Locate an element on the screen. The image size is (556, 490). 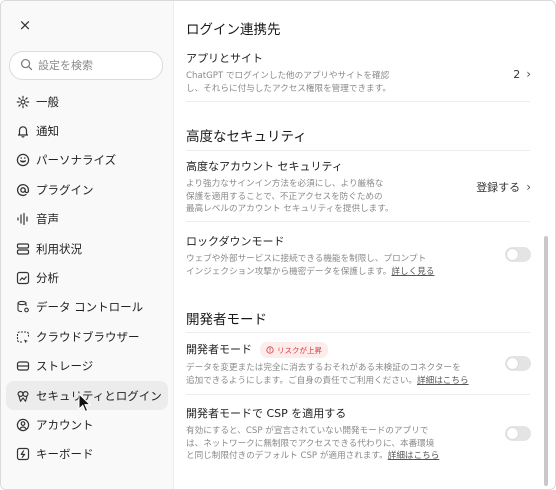
sidebar-item-keyboard: キーボード is located at coordinates (87, 454).